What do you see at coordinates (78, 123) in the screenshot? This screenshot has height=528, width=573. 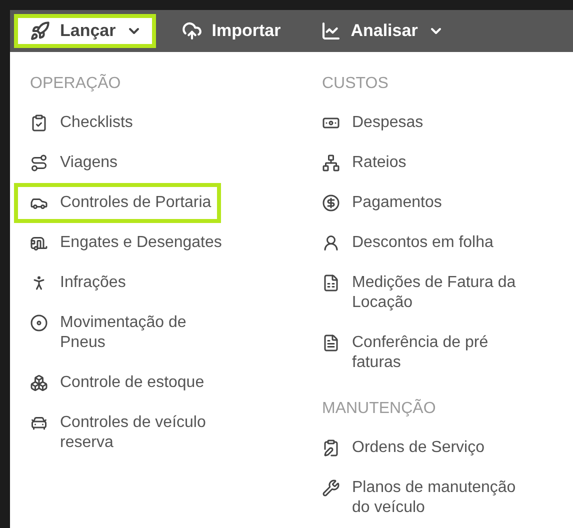 I see `menu-item: Checklists` at bounding box center [78, 123].